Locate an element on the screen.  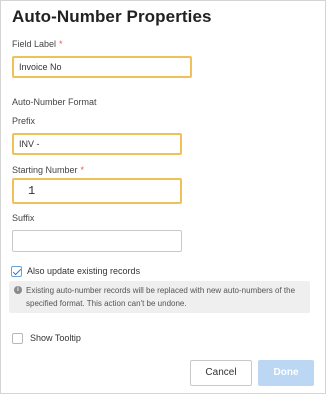
dialog-title: Auto-Number Properties is located at coordinates (112, 16).